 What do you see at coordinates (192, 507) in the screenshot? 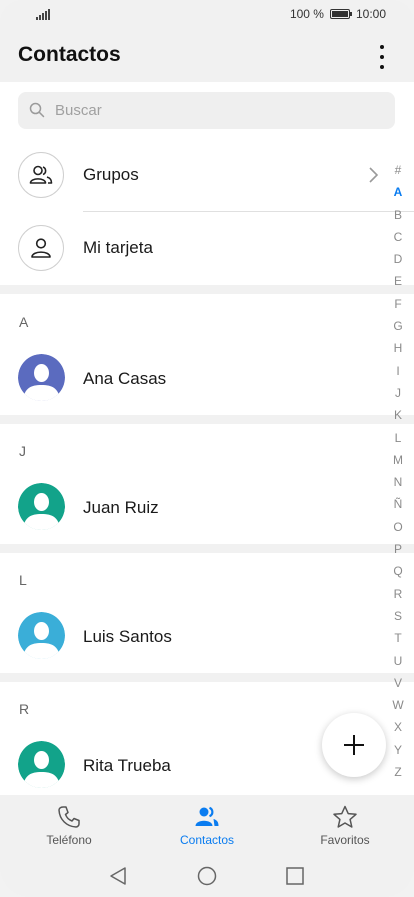
I see `contact-row: Juan Ruiz` at bounding box center [192, 507].